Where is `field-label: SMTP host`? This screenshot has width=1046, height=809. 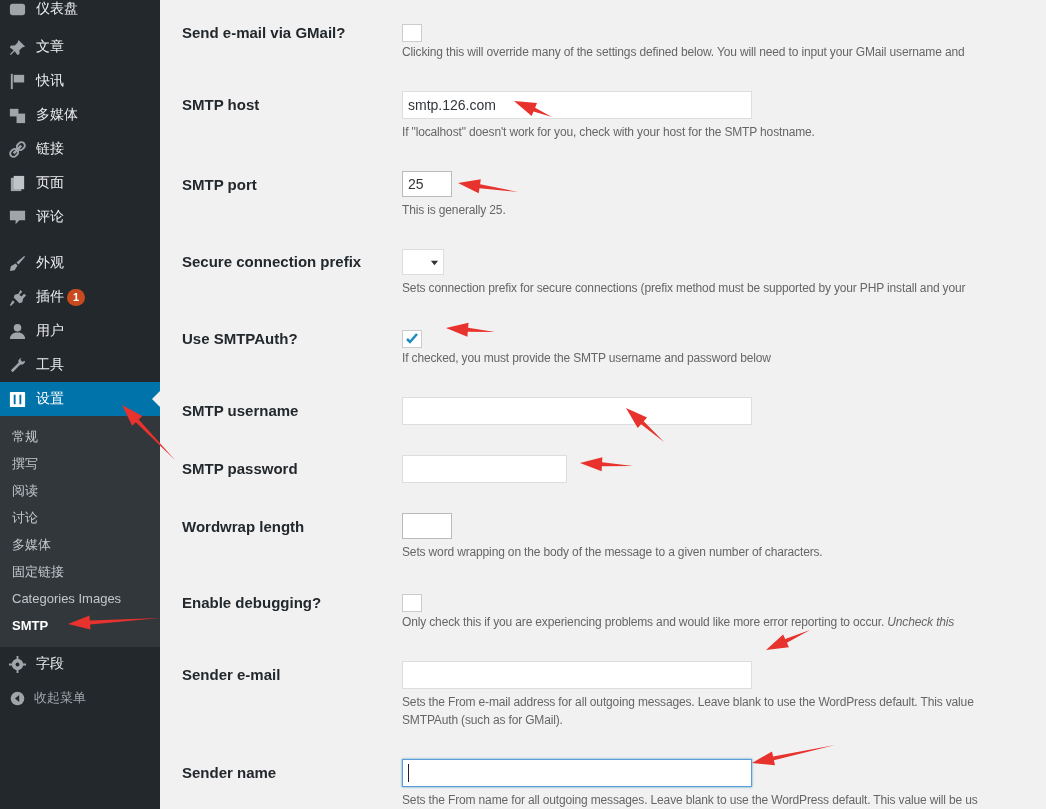
field-label: SMTP host is located at coordinates (221, 105).